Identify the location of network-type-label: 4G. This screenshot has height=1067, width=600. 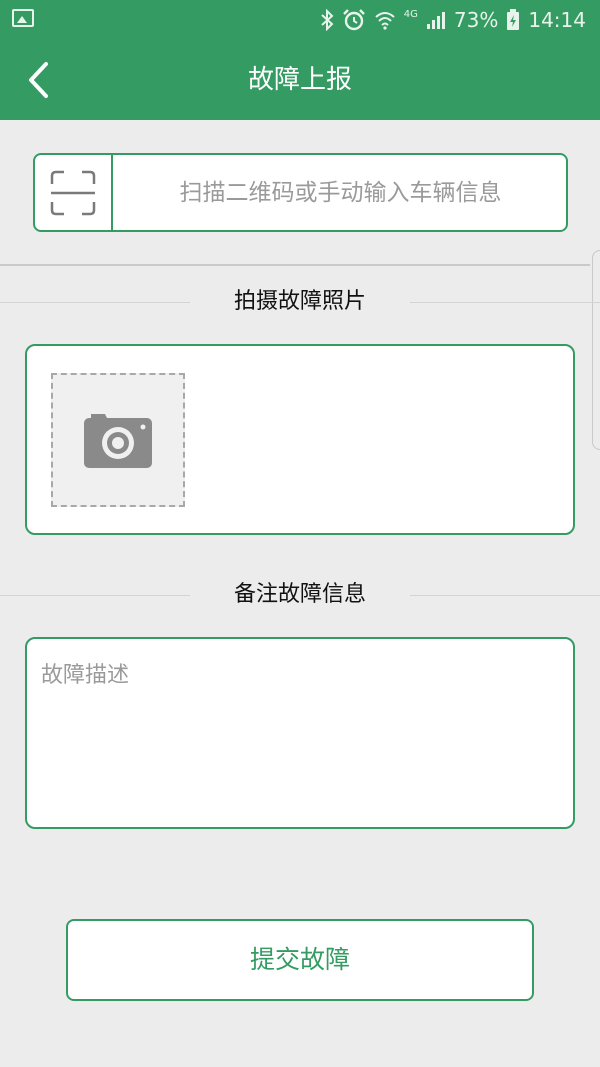
(410, 14).